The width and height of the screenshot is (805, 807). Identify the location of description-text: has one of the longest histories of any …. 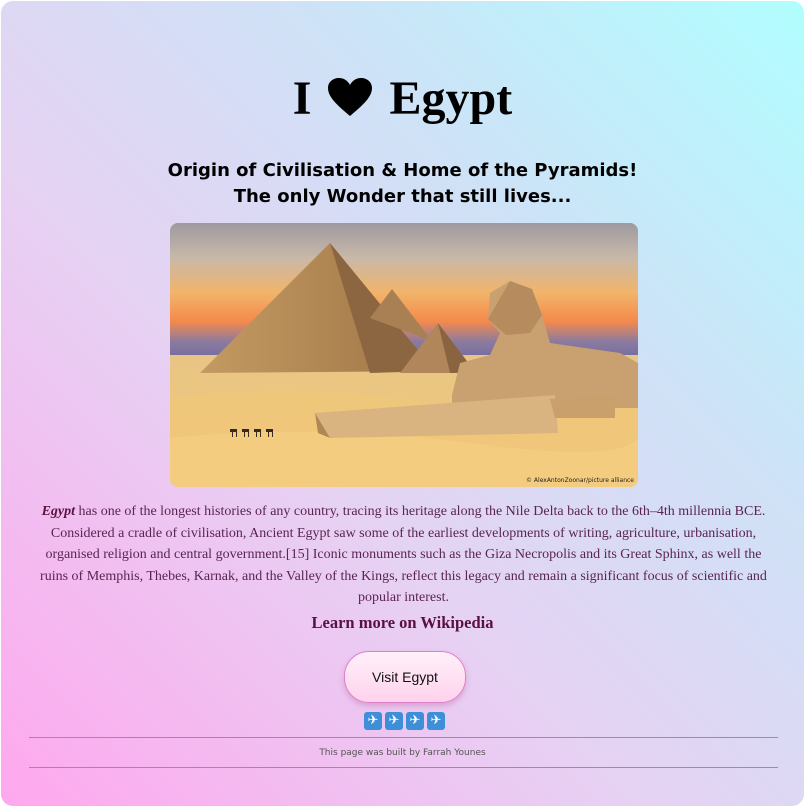
(403, 555).